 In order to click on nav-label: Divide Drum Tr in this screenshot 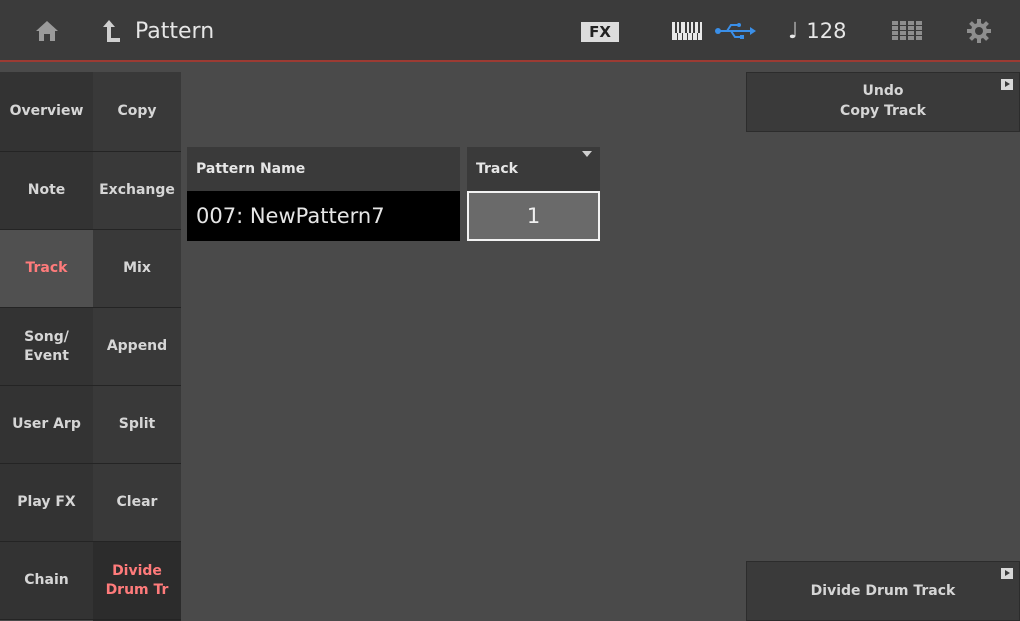, I will do `click(137, 580)`.